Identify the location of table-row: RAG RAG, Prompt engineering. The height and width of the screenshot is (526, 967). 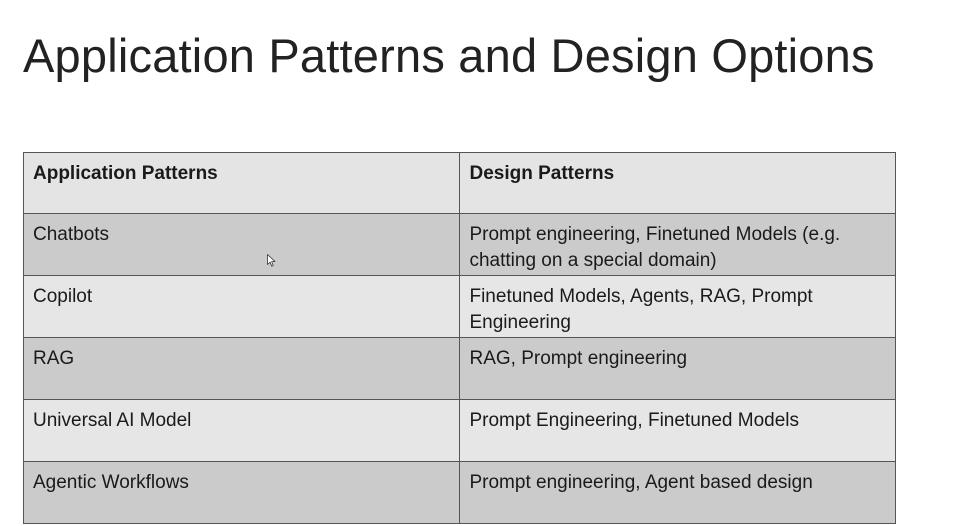
(459, 368).